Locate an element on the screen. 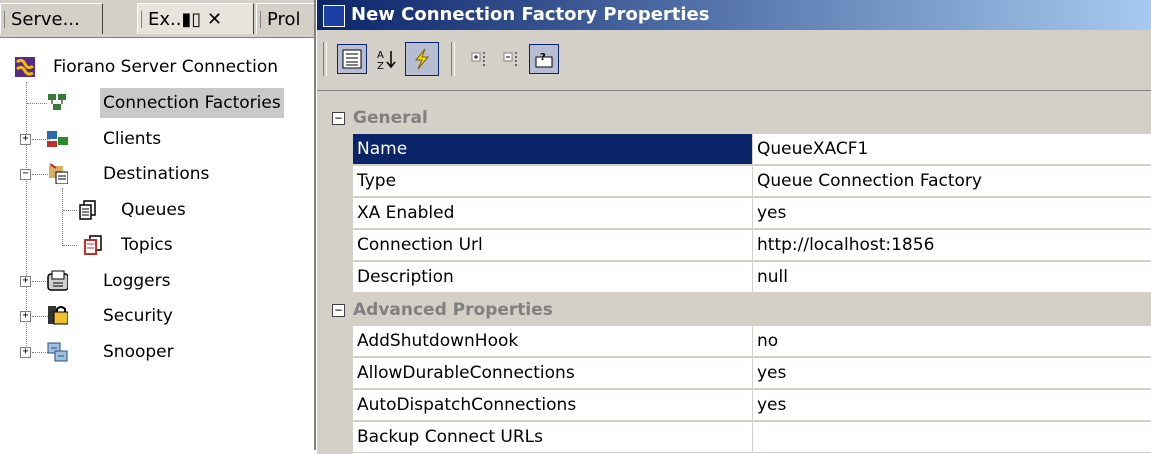 The width and height of the screenshot is (1151, 454). property-row-auto-dispatch-connections: AutoDispatchConnections yes is located at coordinates (734, 406).